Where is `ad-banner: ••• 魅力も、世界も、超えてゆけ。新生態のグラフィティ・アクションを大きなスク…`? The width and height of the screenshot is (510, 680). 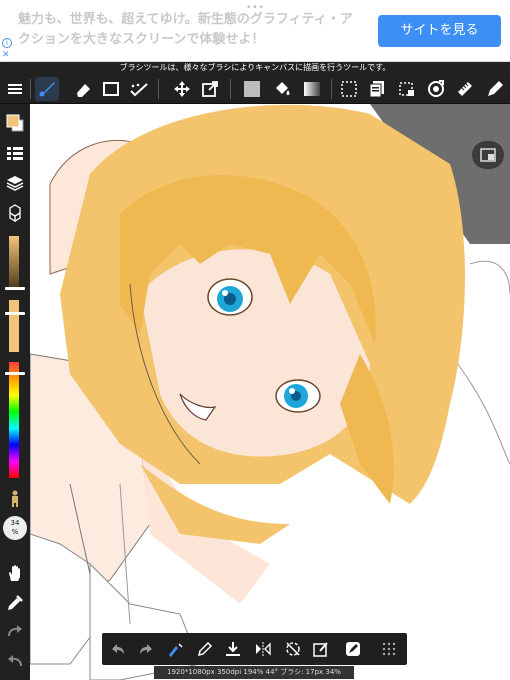
ad-banner: ••• 魅力も、世界も、超えてゆけ。新生態のグラフィティ・アクションを大きなスク… is located at coordinates (255, 31).